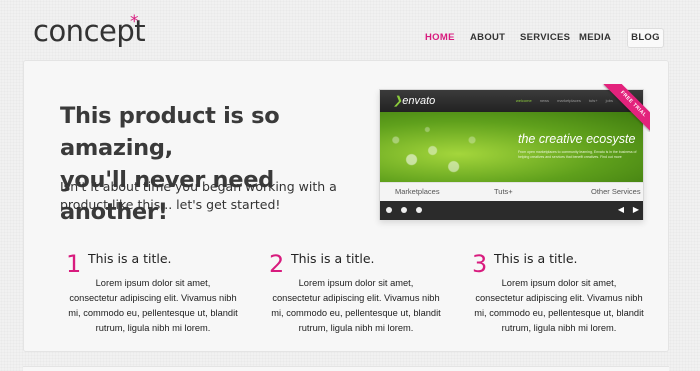 This screenshot has width=700, height=371. What do you see at coordinates (170, 204) in the screenshot?
I see `hero-subtitle-line-2: product like this... let's get started!` at bounding box center [170, 204].